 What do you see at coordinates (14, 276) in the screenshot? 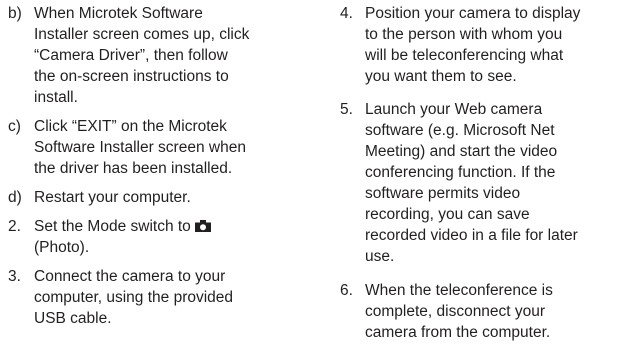
I see `step-marker: 3.` at bounding box center [14, 276].